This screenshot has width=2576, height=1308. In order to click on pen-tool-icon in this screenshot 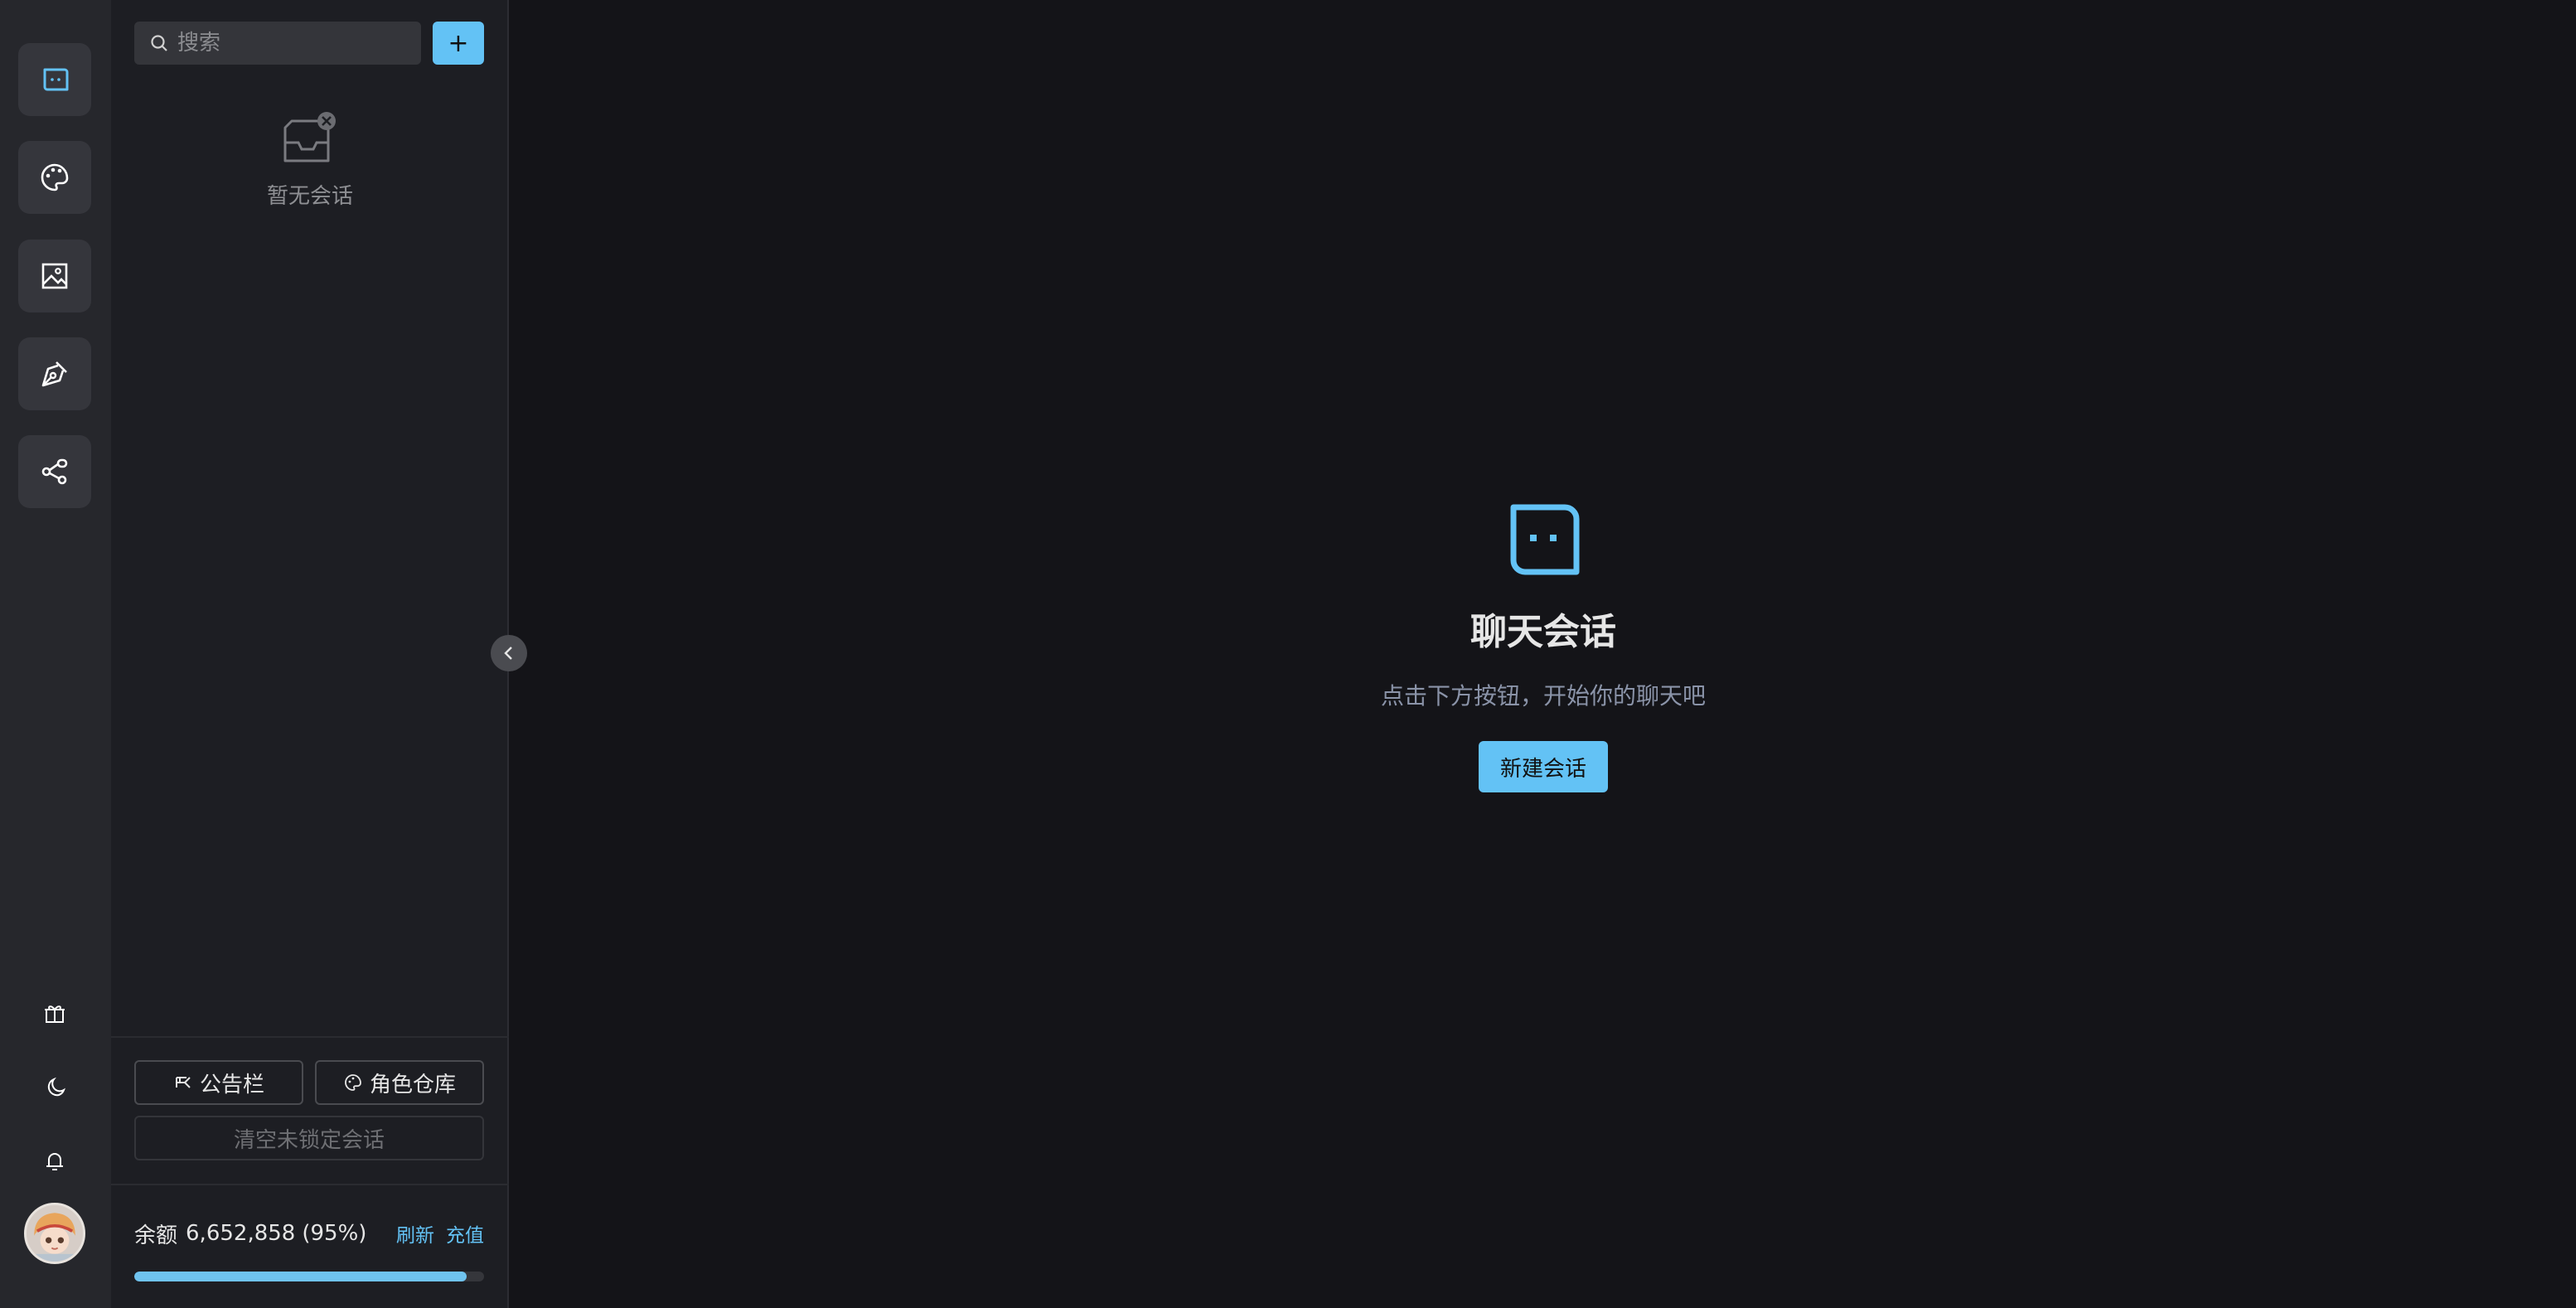, I will do `click(54, 374)`.